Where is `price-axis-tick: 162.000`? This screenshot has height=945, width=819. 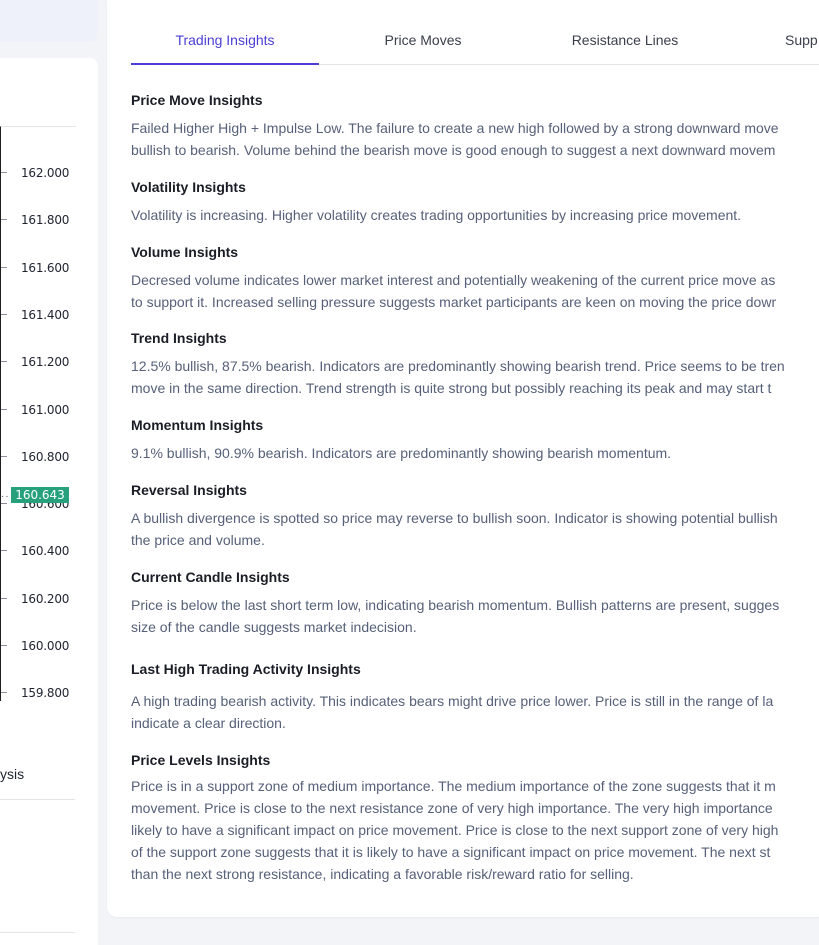 price-axis-tick: 162.000 is located at coordinates (38, 173).